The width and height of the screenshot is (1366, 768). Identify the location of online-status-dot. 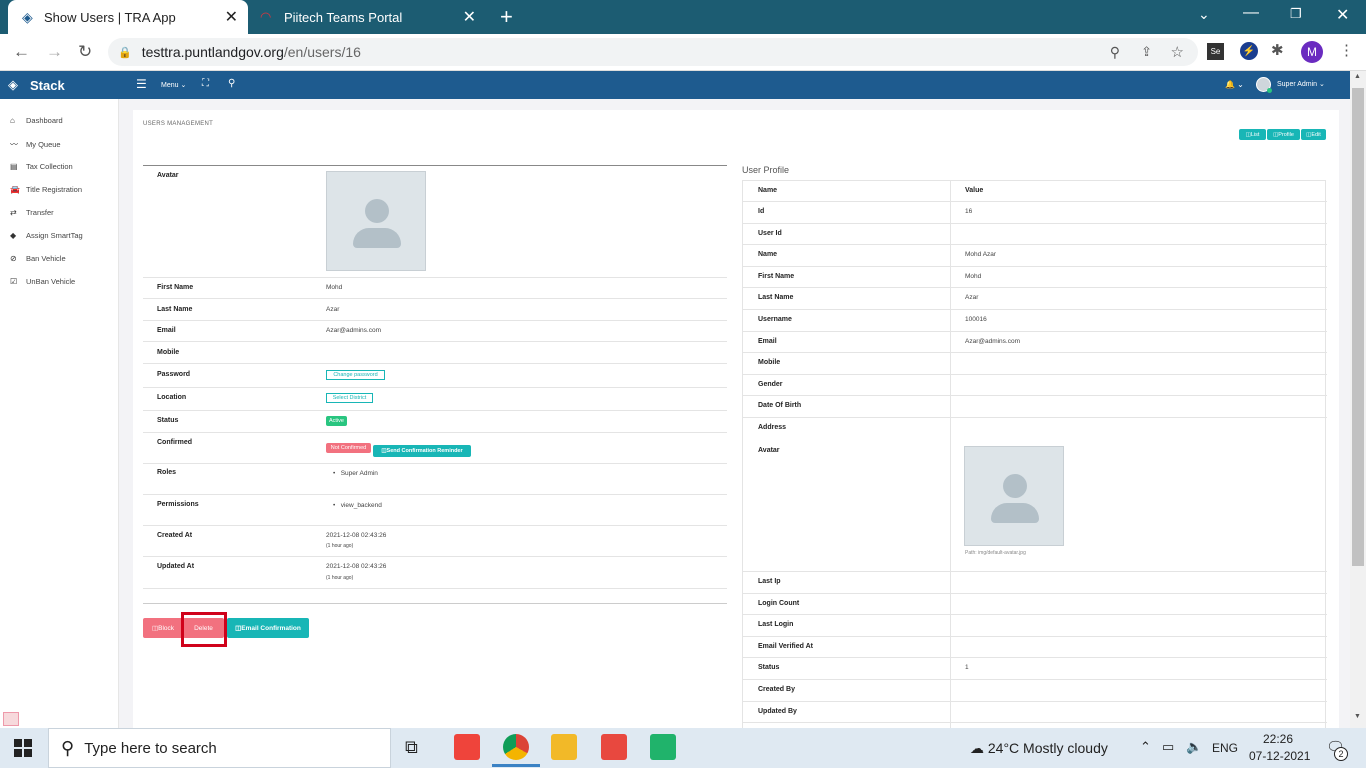
(1269, 90).